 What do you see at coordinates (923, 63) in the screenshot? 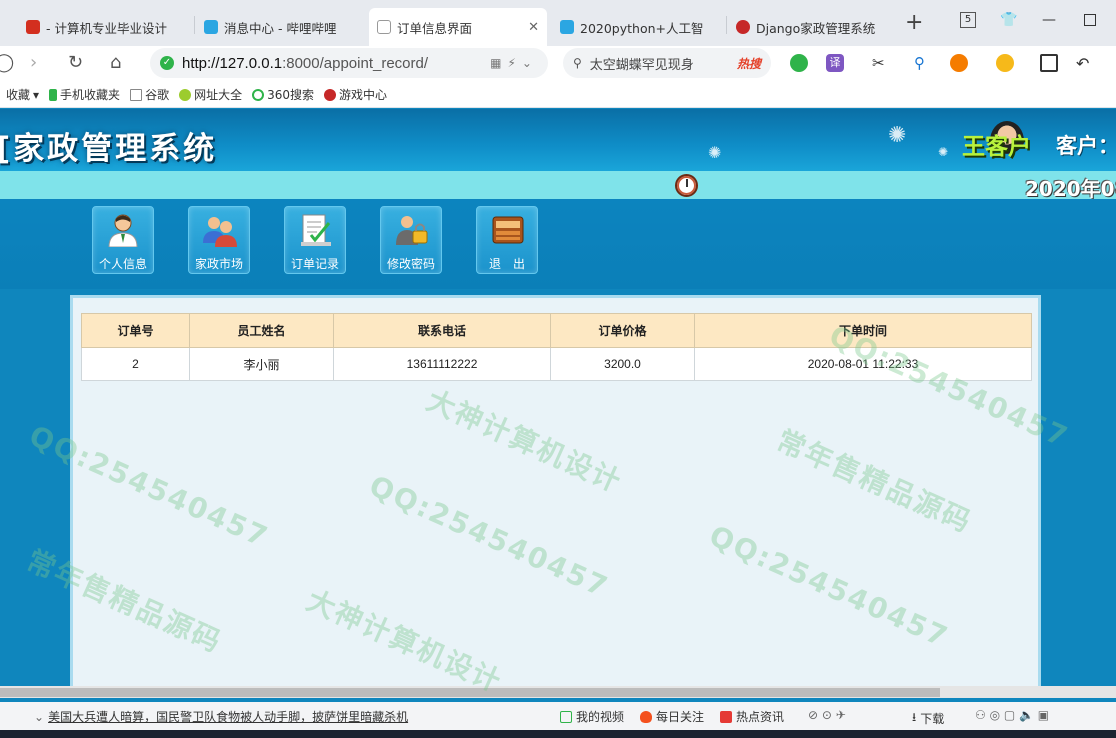
I see `magnifier-icon: ⚲` at bounding box center [923, 63].